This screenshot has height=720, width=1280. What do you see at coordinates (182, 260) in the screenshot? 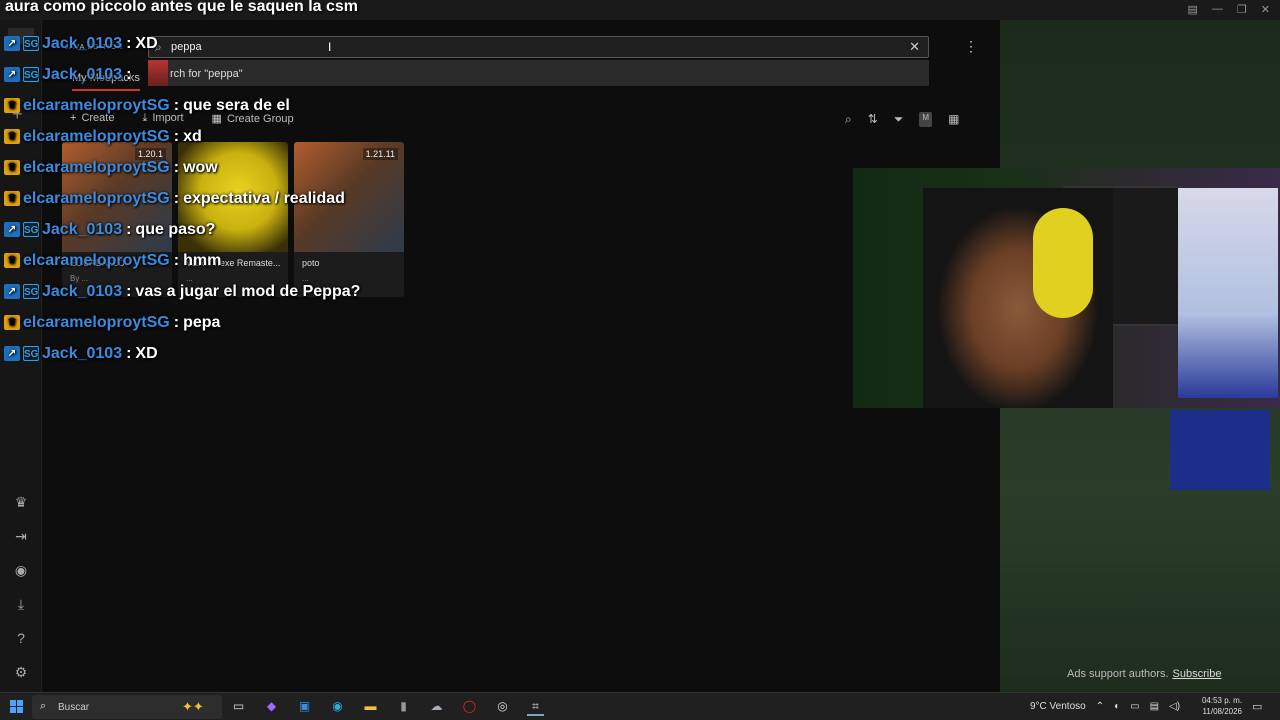
I see `chat-message: ♛ elcarameloproytSG: hmm` at bounding box center [182, 260].